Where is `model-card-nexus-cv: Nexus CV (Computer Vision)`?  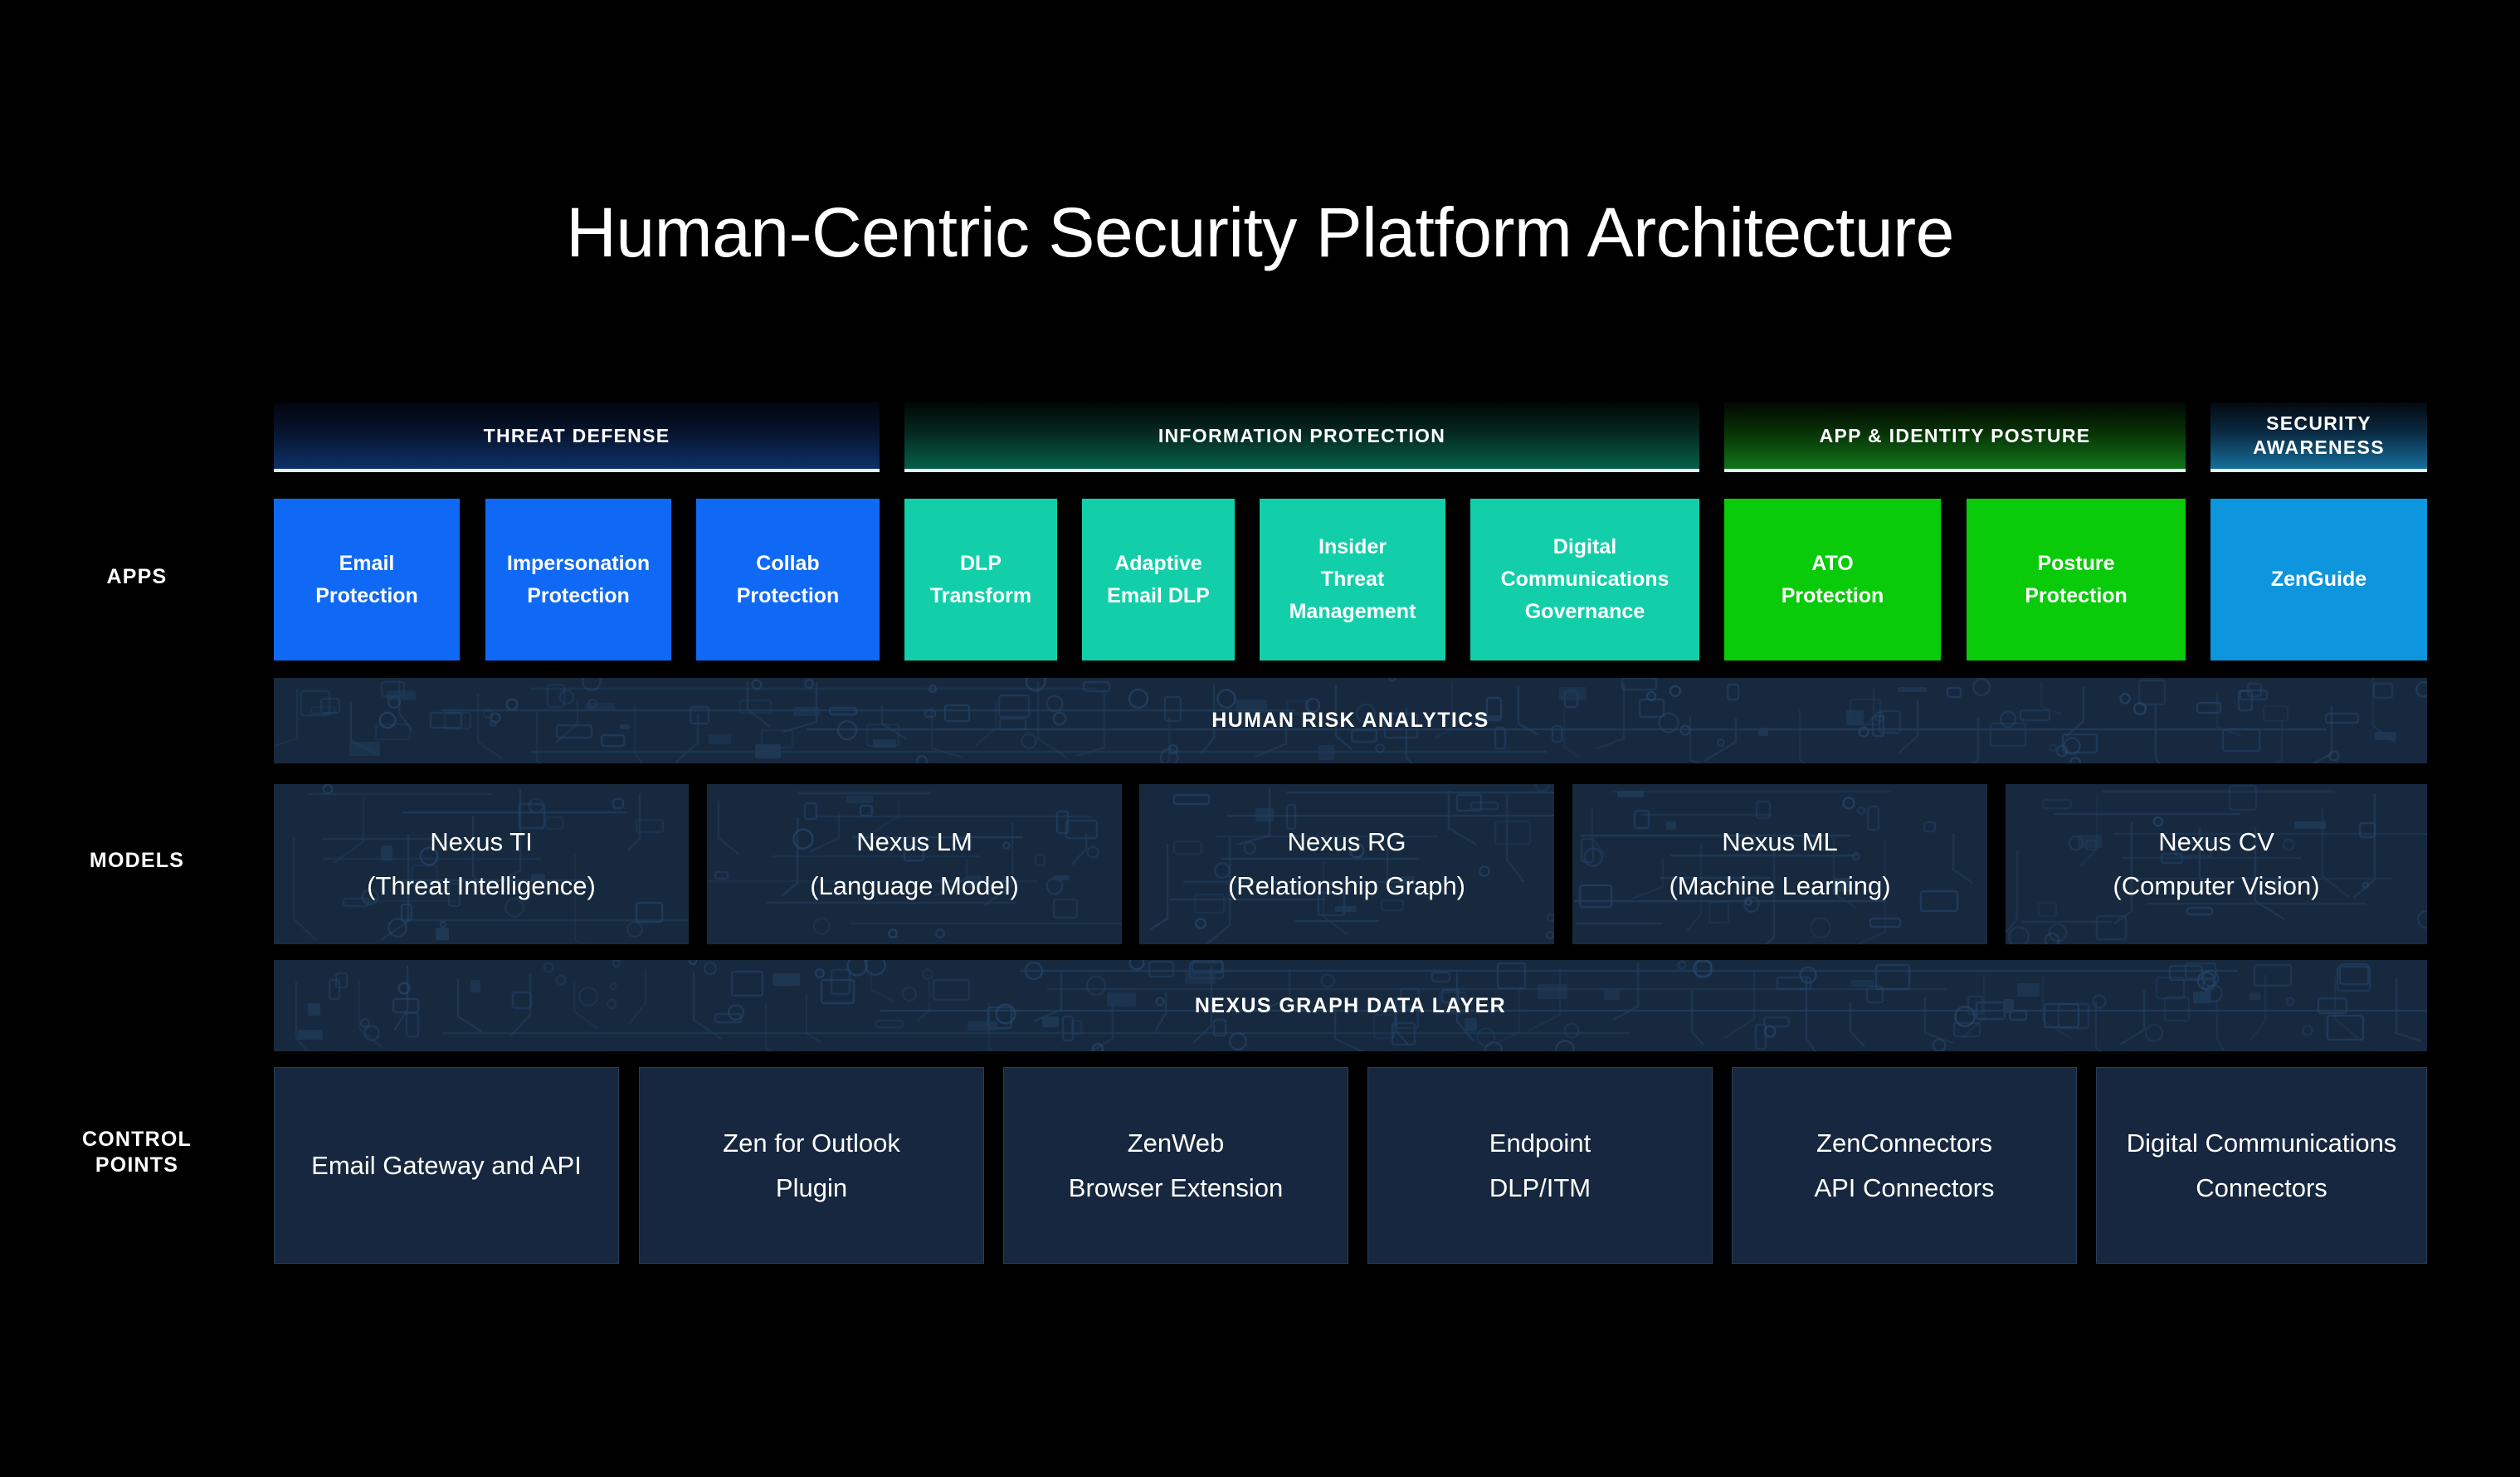 model-card-nexus-cv: Nexus CV (Computer Vision) is located at coordinates (2216, 864).